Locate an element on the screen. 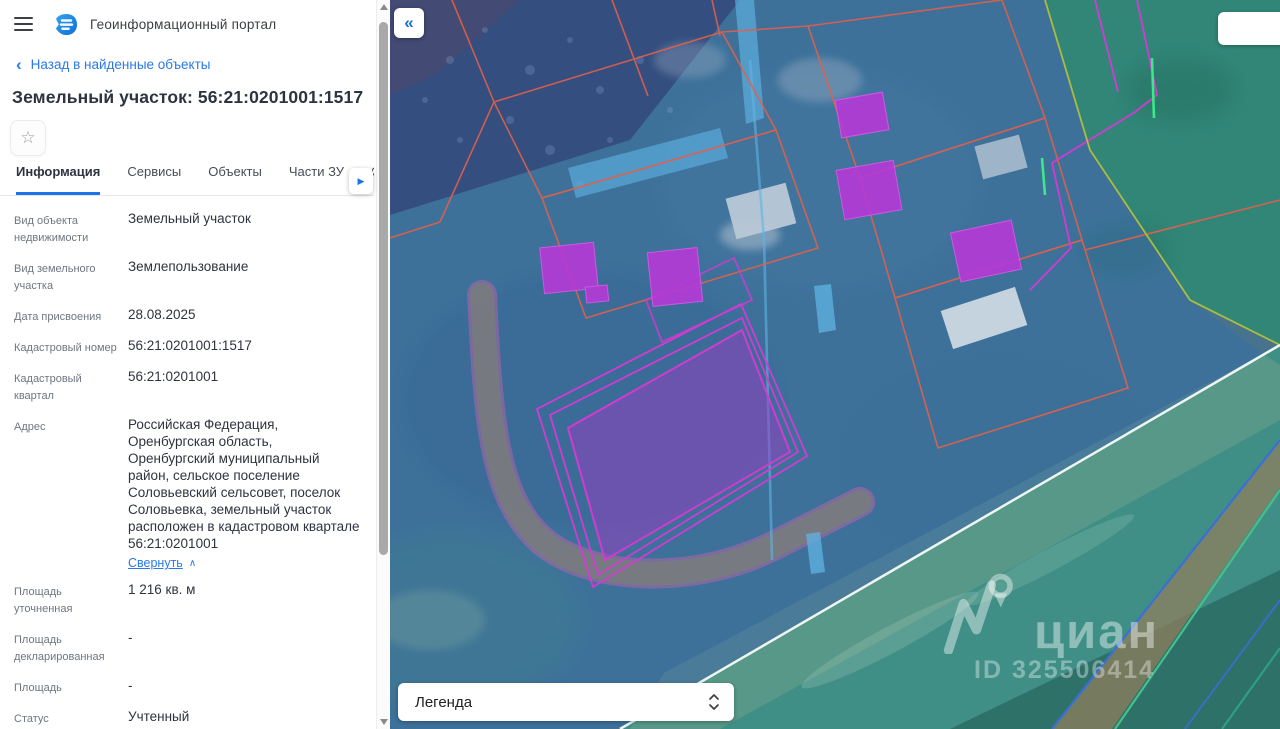  panel-collapse-button: « is located at coordinates (409, 23).